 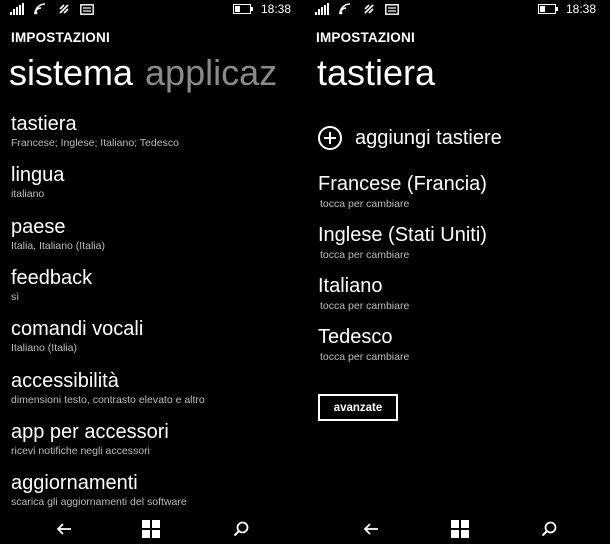 What do you see at coordinates (80, 451) in the screenshot?
I see `setting-sub: ricevi notifiche negli accessori` at bounding box center [80, 451].